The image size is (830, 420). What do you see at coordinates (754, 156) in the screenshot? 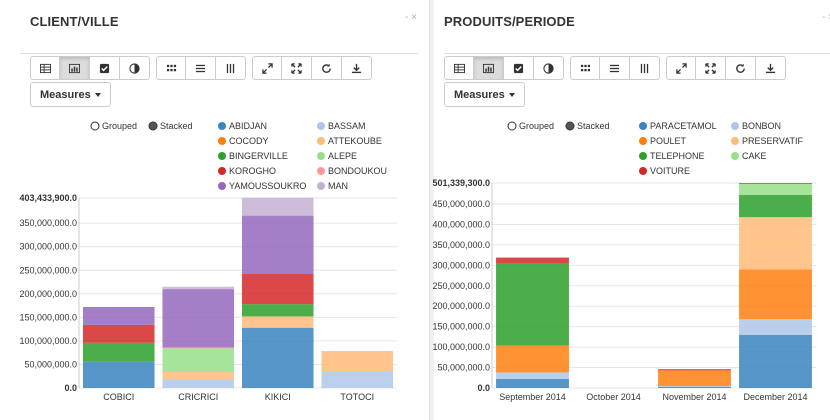
I see `legend-label: CAKE` at bounding box center [754, 156].